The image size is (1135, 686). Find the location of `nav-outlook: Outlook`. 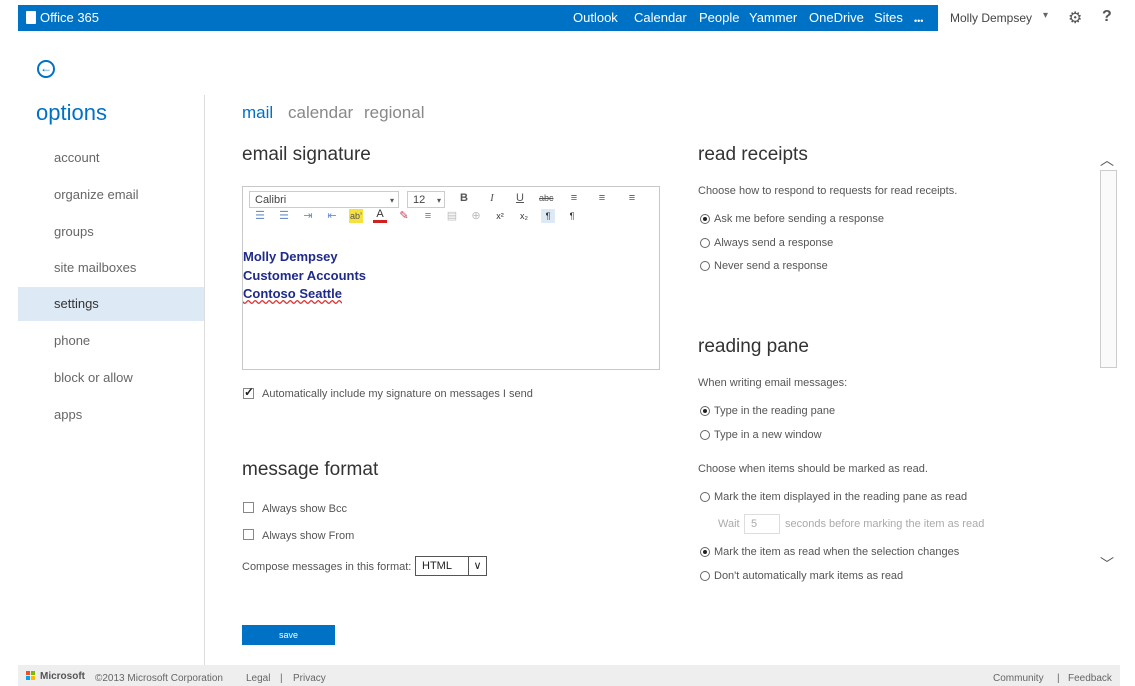

nav-outlook: Outlook is located at coordinates (595, 18).